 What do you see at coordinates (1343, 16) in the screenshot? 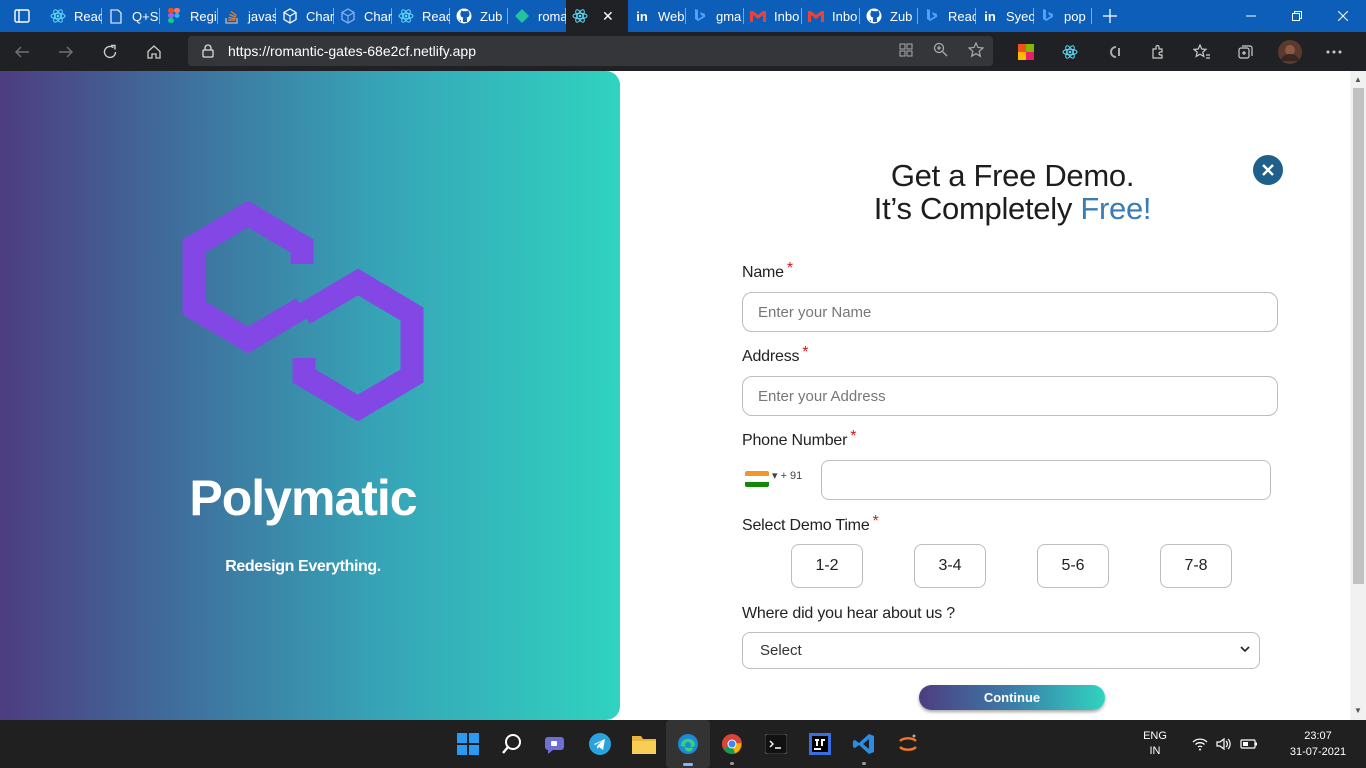
I see `close-window-icon` at bounding box center [1343, 16].